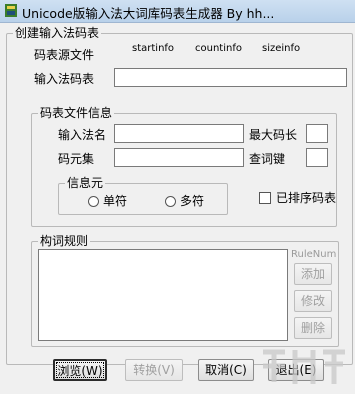 This screenshot has width=355, height=394. I want to click on single-symbol-label: 单符, so click(115, 201).